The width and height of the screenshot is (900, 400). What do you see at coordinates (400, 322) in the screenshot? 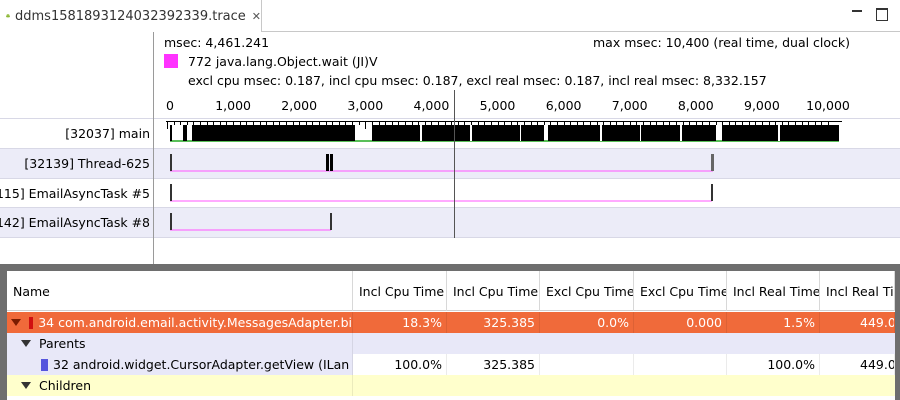
I see `cell-value: 18.3%` at bounding box center [400, 322].